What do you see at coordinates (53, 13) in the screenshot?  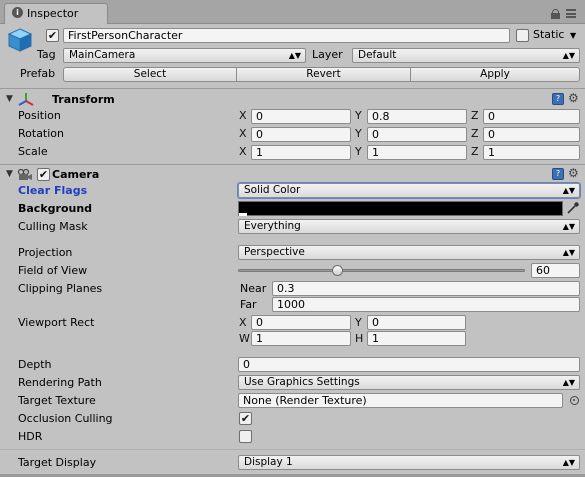 I see `tab-label: Inspector` at bounding box center [53, 13].